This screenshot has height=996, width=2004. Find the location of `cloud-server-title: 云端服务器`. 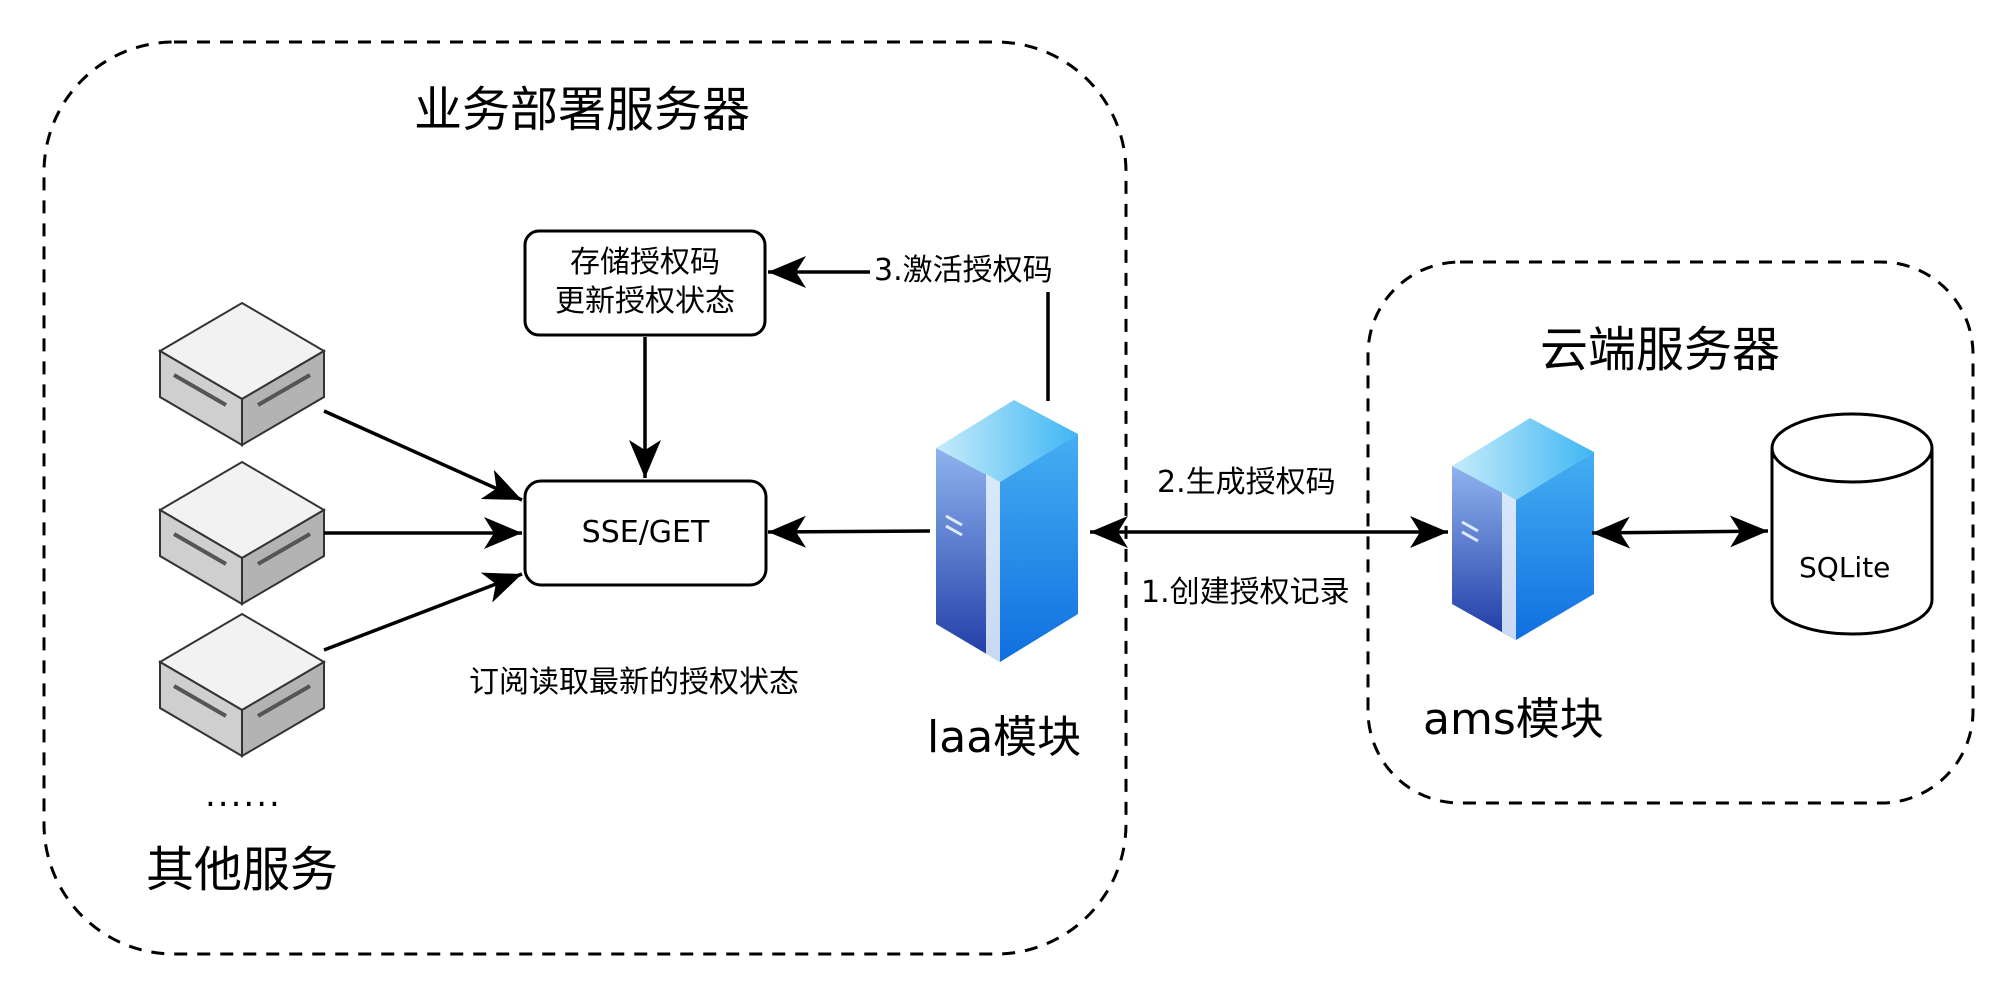

cloud-server-title: 云端服务器 is located at coordinates (1660, 350).